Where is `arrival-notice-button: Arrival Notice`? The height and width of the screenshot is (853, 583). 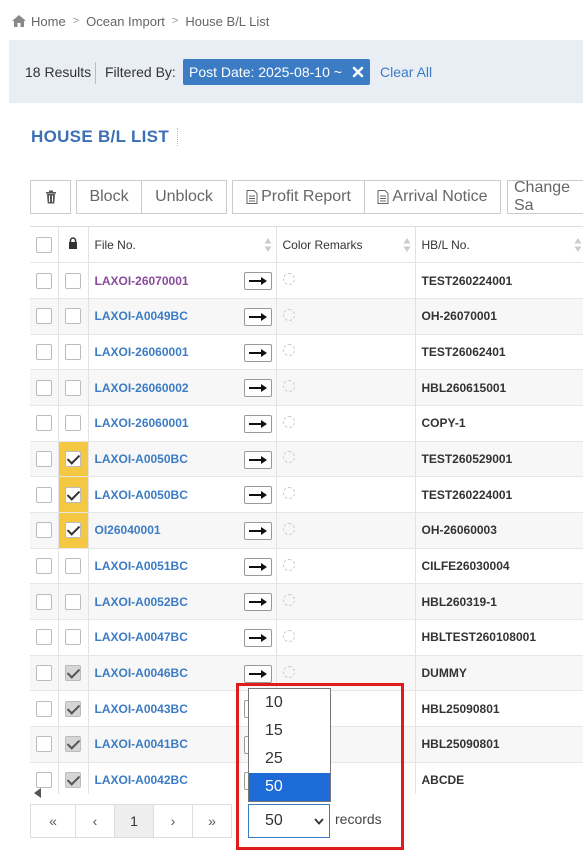
arrival-notice-button: Arrival Notice is located at coordinates (433, 197).